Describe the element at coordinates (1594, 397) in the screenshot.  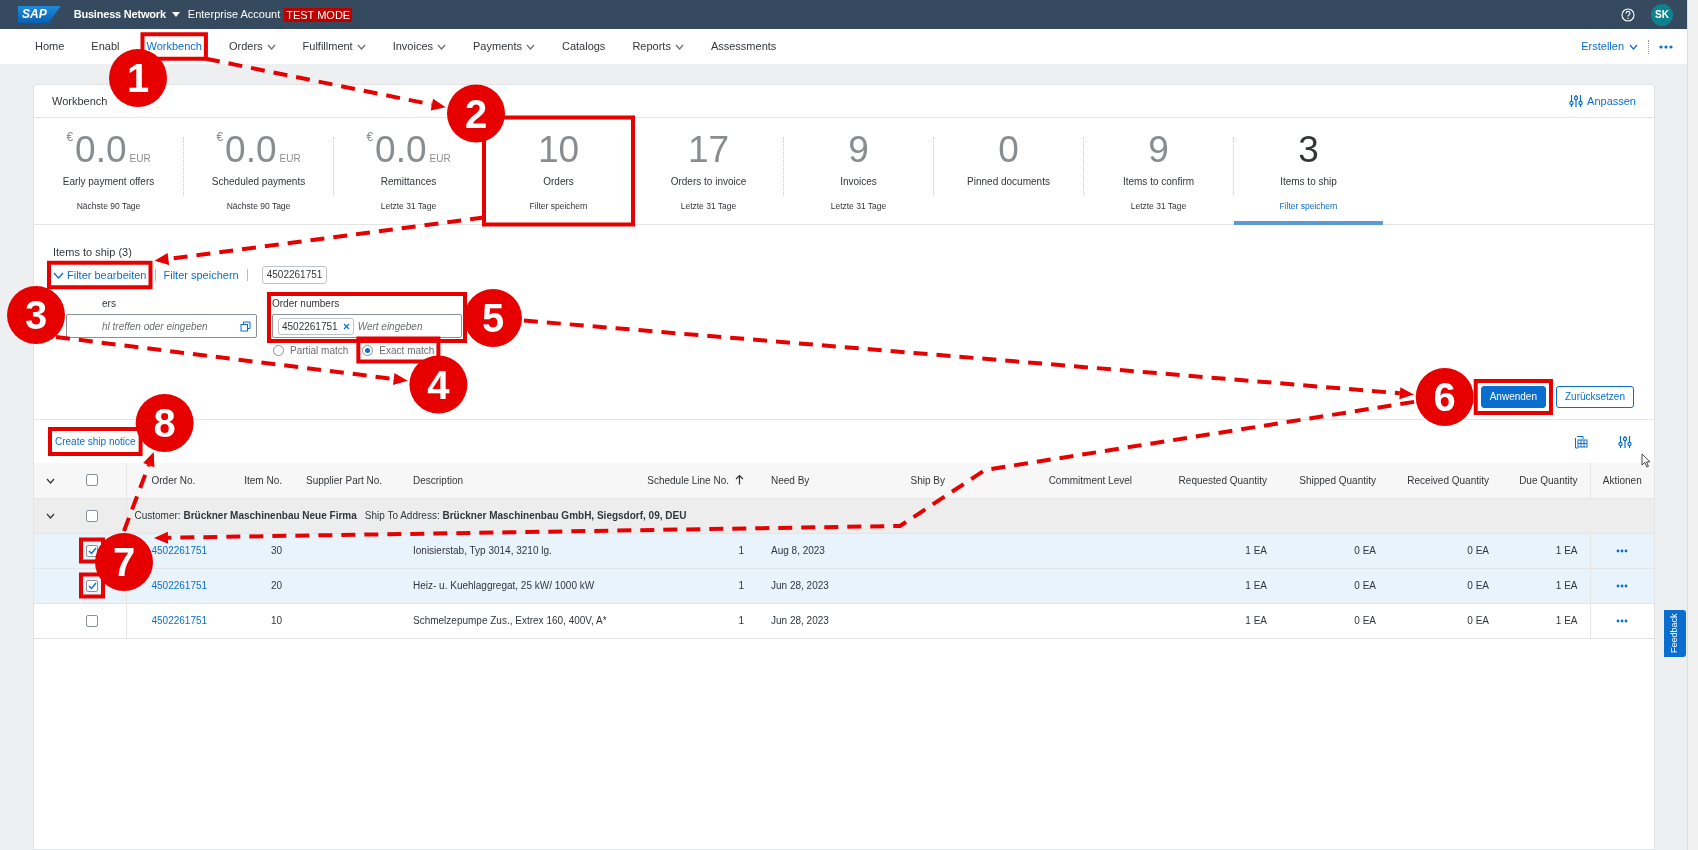
I see `reset-button: Zurücksetzen` at that location.